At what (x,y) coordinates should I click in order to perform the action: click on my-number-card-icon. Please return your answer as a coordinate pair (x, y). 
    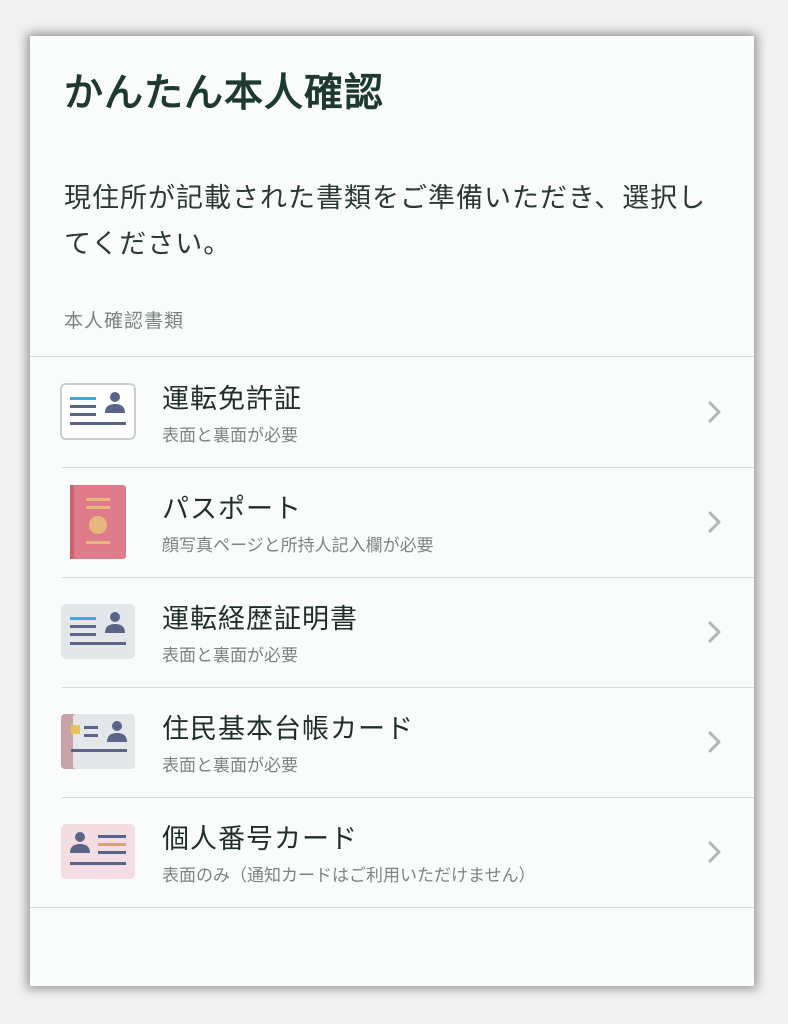
    Looking at the image, I should click on (98, 852).